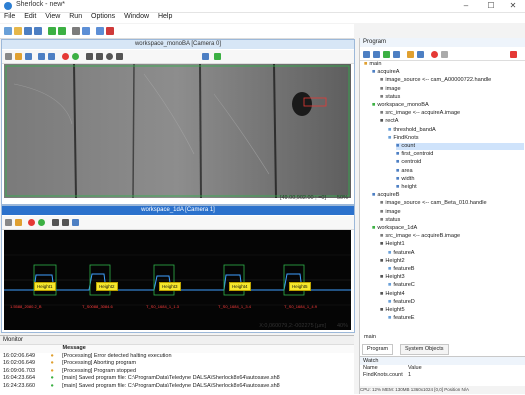  I want to click on pane-title: workspace_monoBA [Camera 0], so click(178, 44).